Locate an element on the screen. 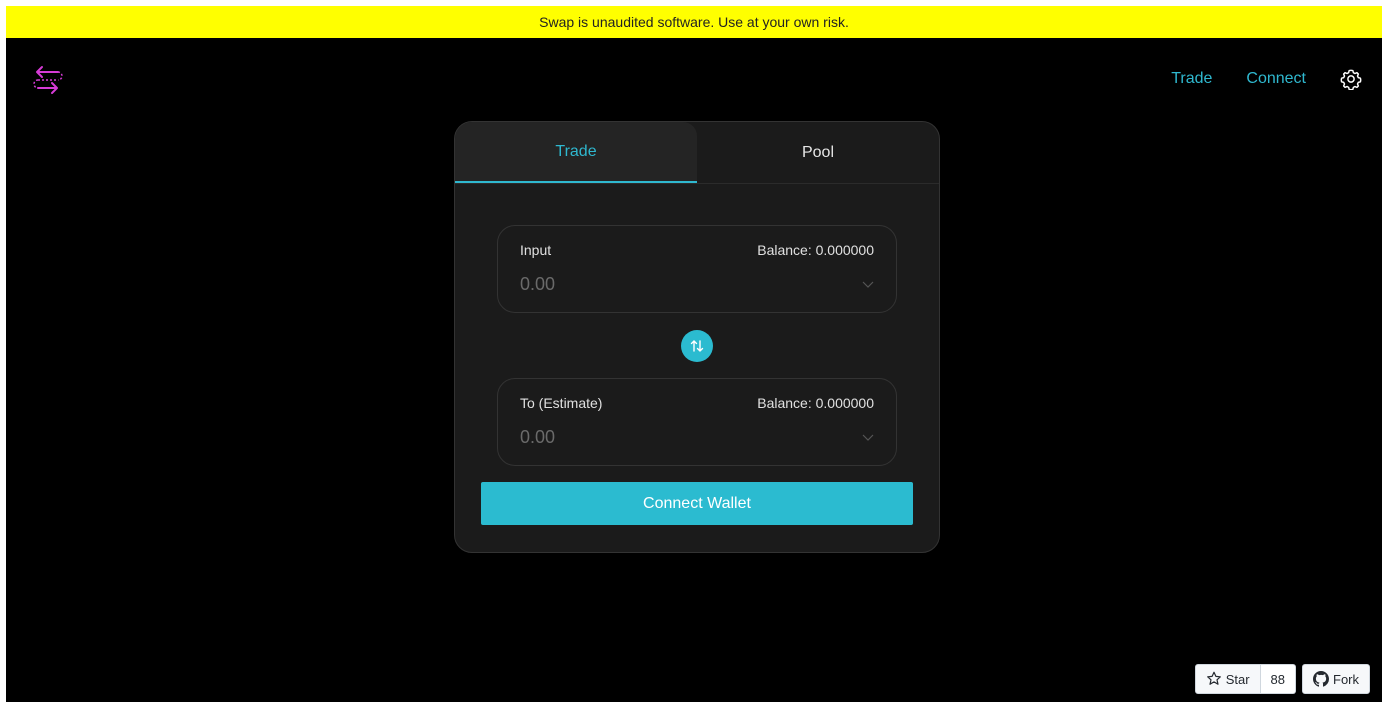 This screenshot has width=1388, height=702. output-amount-field is located at coordinates (670, 437).